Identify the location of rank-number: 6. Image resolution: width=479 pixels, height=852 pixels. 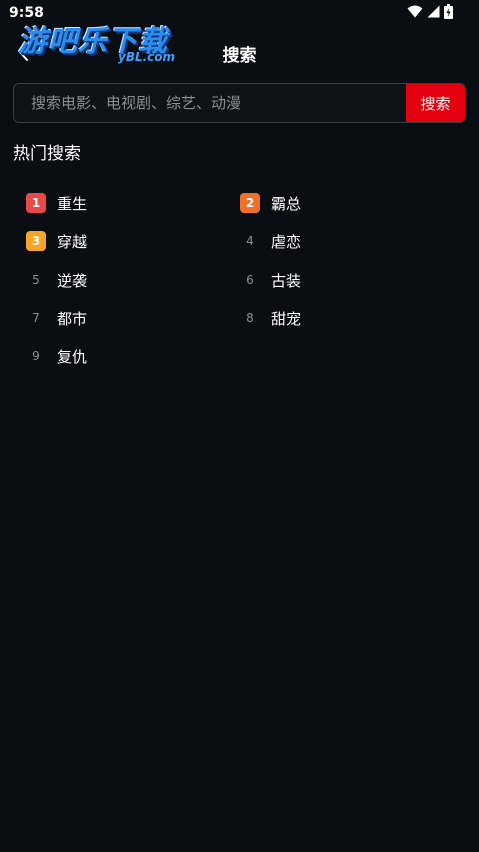
(250, 280).